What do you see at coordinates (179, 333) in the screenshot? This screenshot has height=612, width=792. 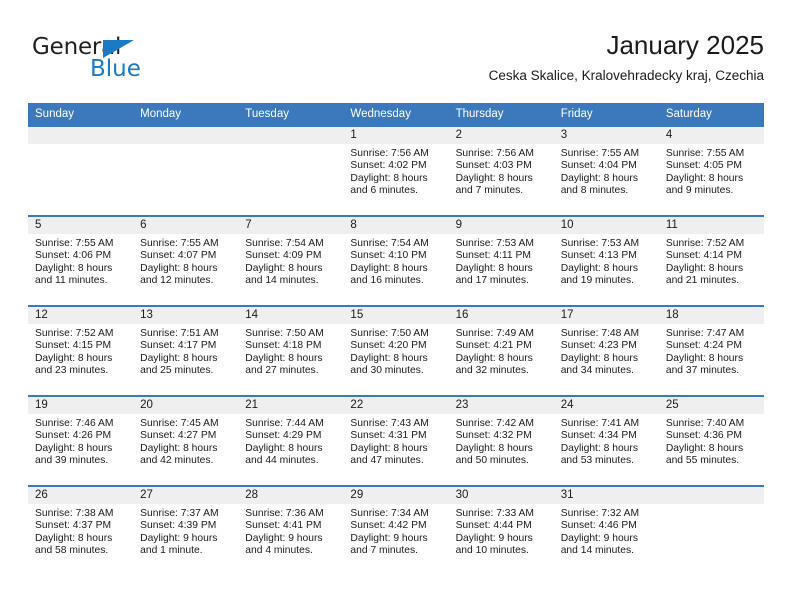 I see `sunrise-text: Sunrise: 7:51 AM` at bounding box center [179, 333].